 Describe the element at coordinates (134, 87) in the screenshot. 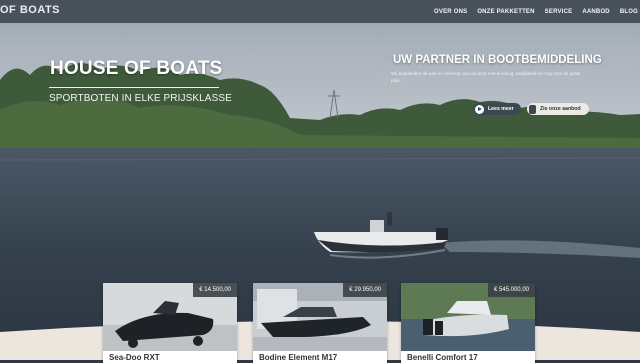

I see `hero-title-divider` at that location.